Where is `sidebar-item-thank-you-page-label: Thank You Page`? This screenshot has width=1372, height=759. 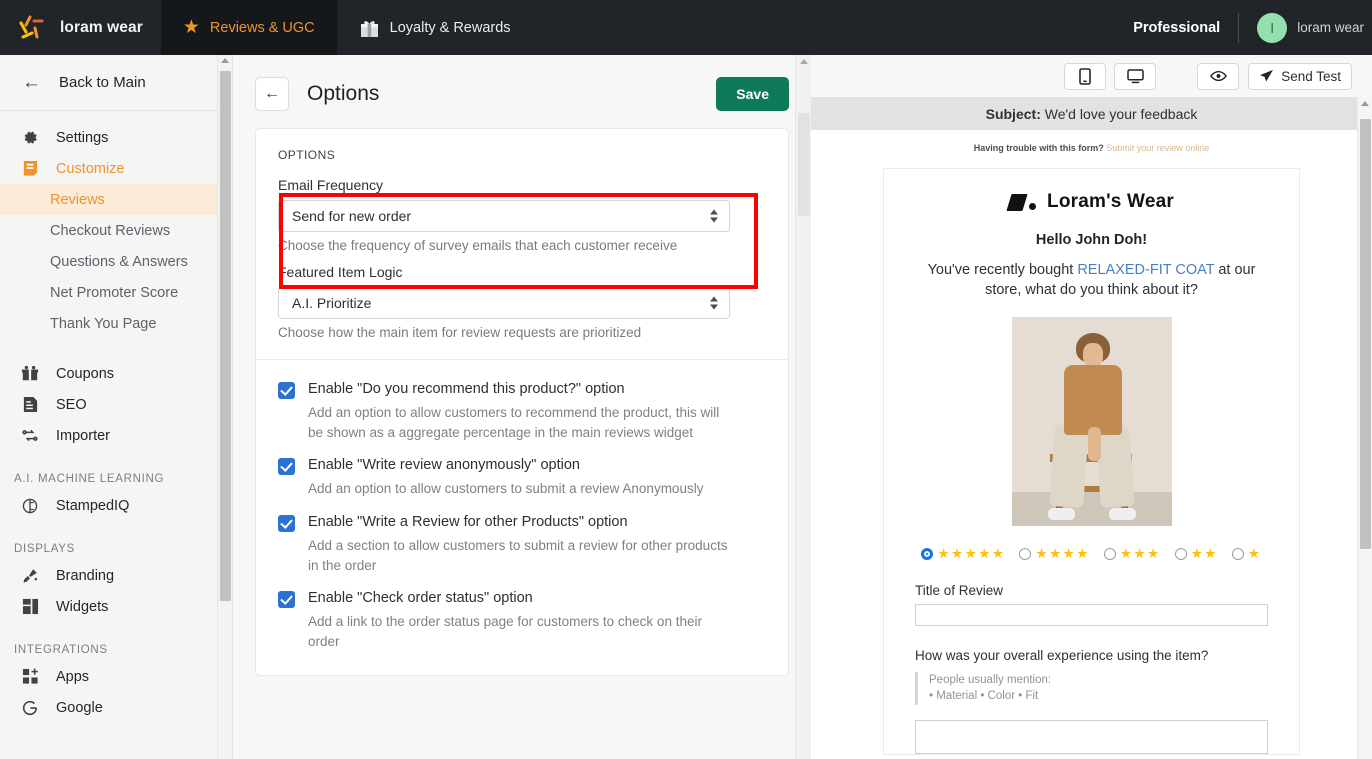 sidebar-item-thank-you-page-label: Thank You Page is located at coordinates (103, 323).